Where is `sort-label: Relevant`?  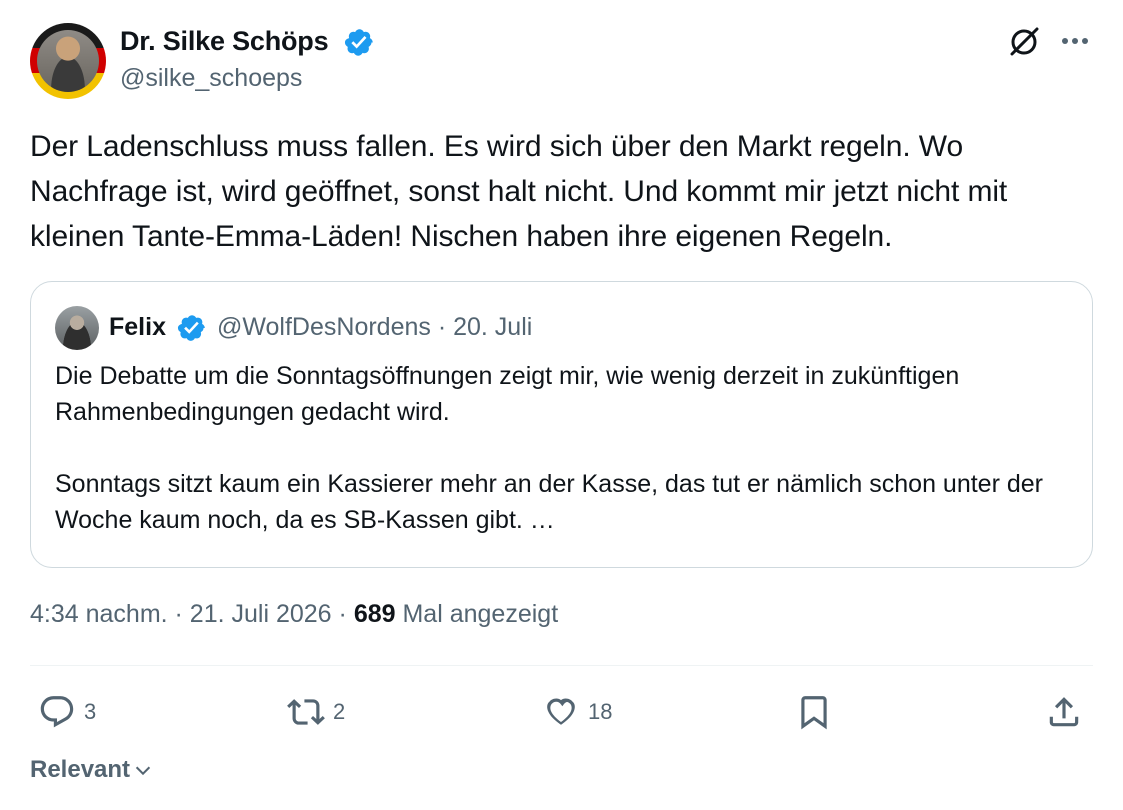 sort-label: Relevant is located at coordinates (80, 769).